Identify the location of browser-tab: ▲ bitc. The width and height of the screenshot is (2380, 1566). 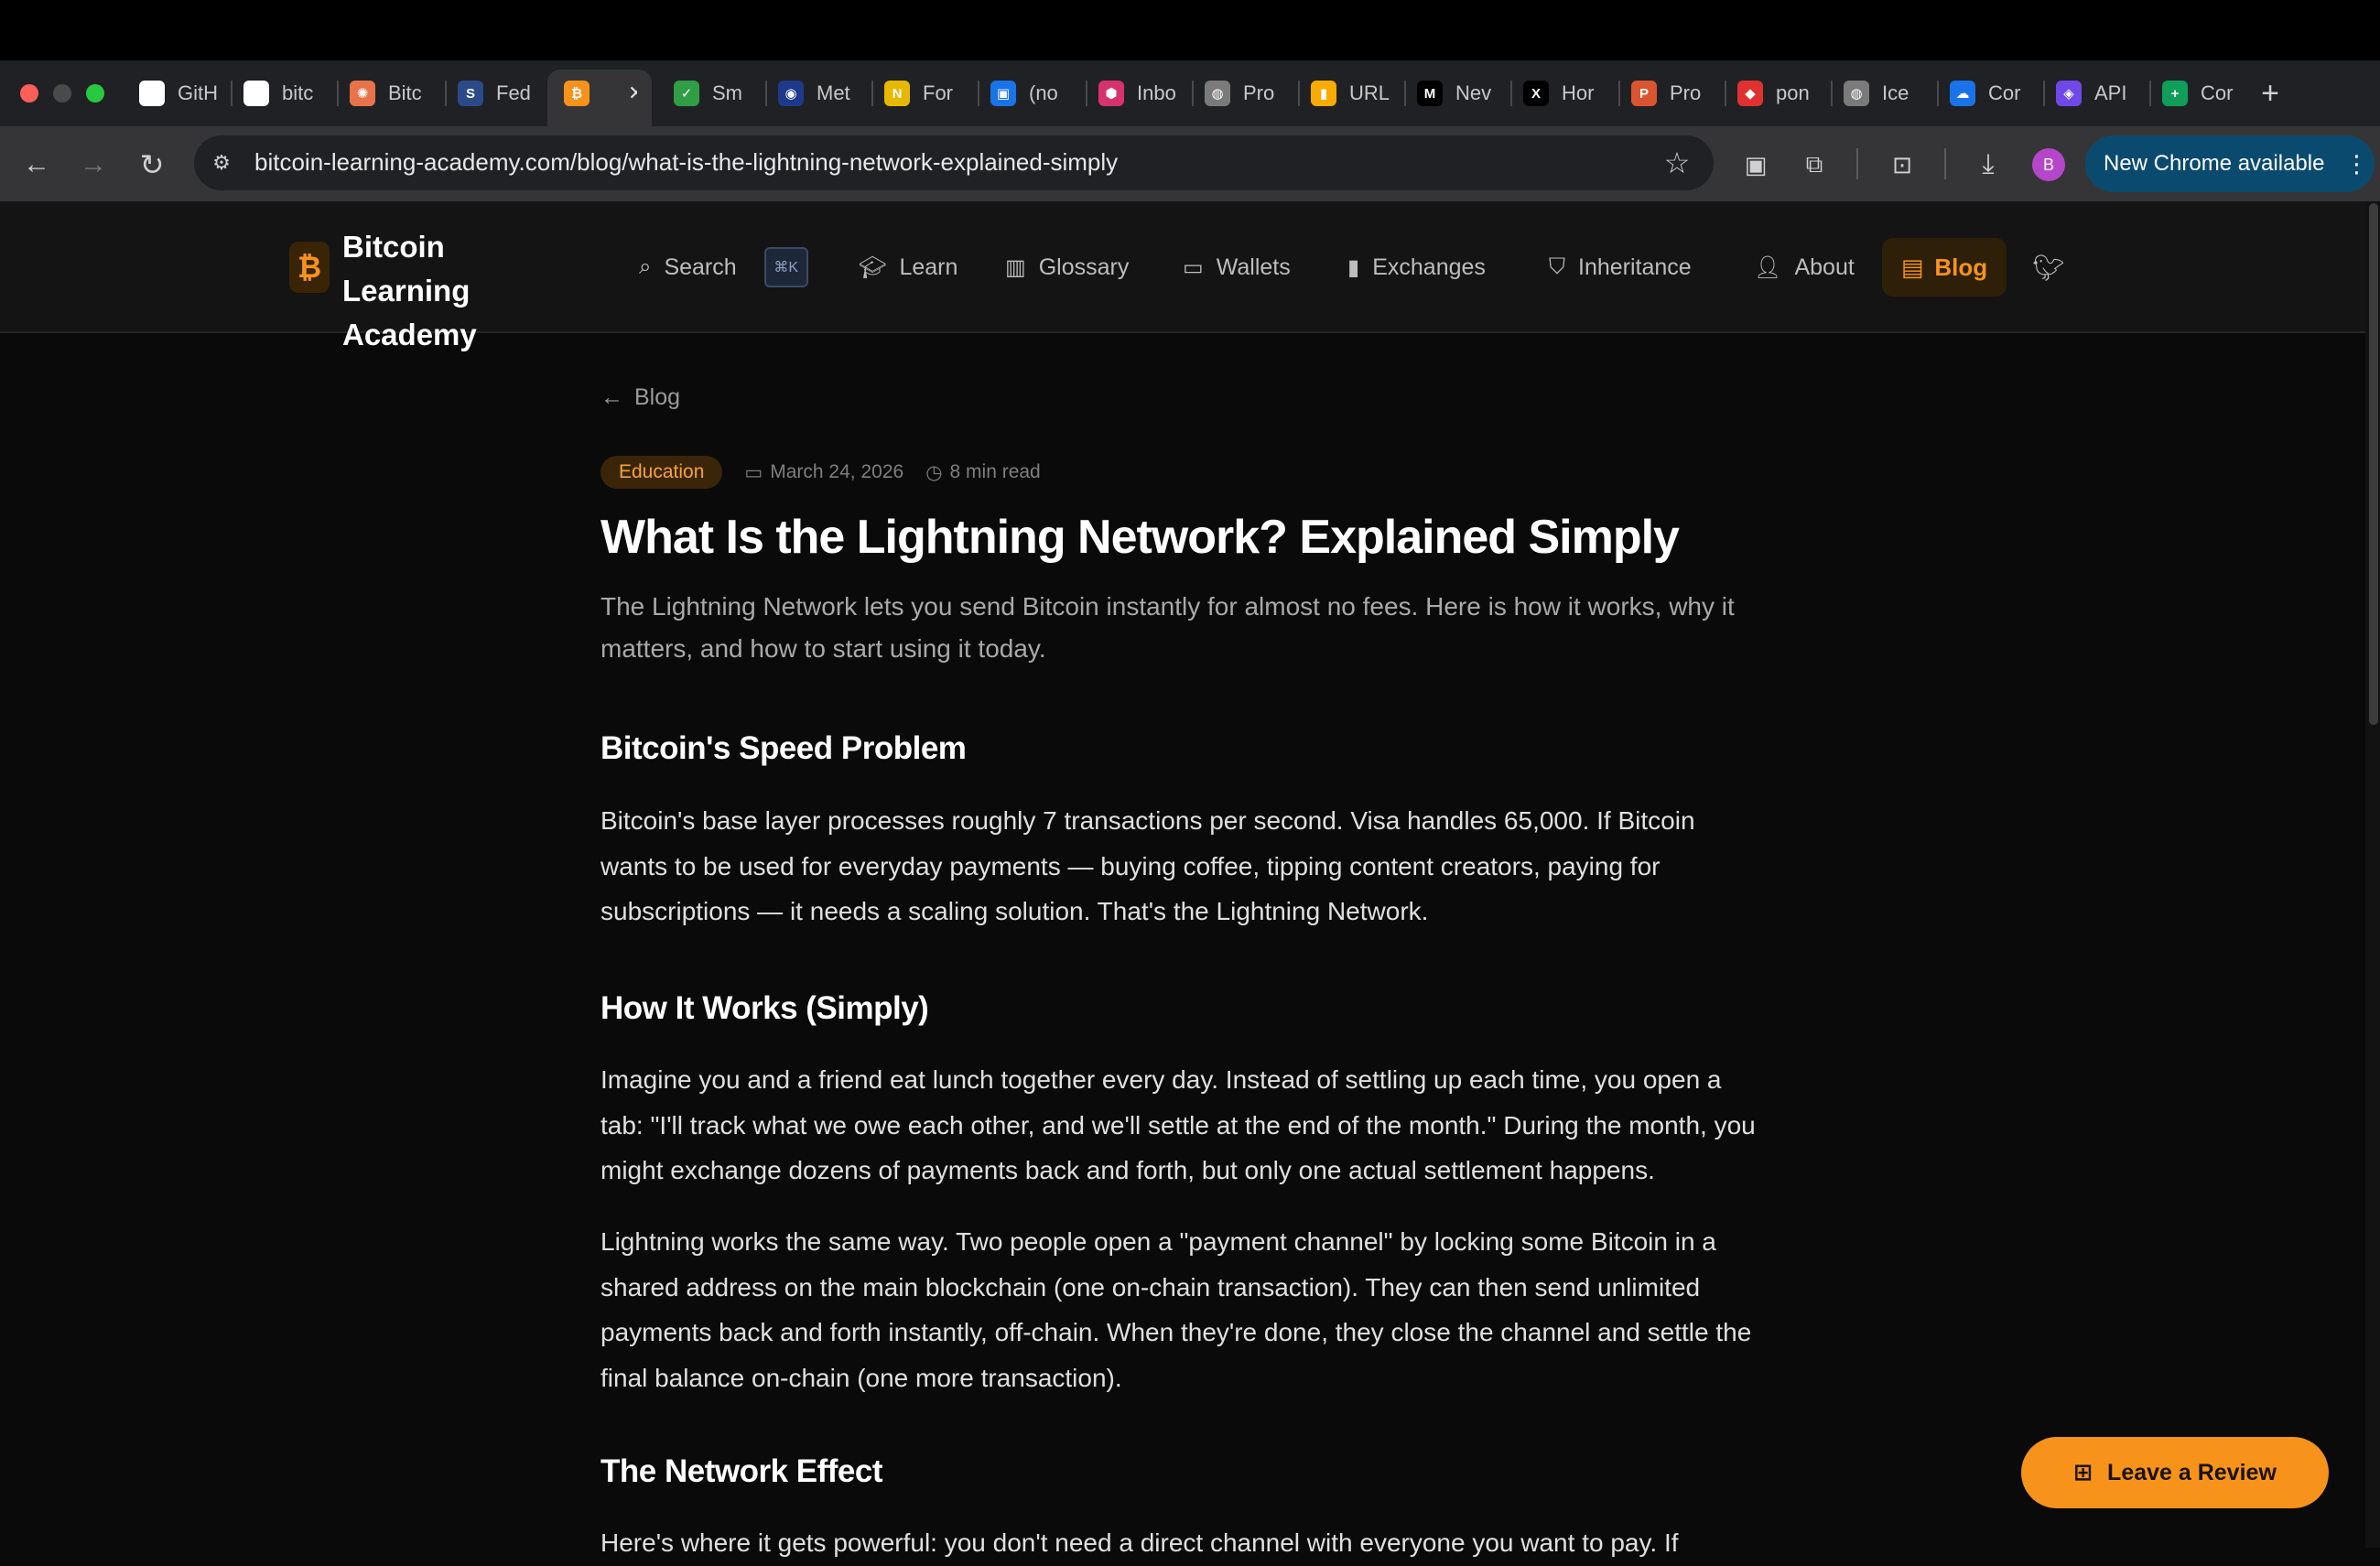
(285, 93).